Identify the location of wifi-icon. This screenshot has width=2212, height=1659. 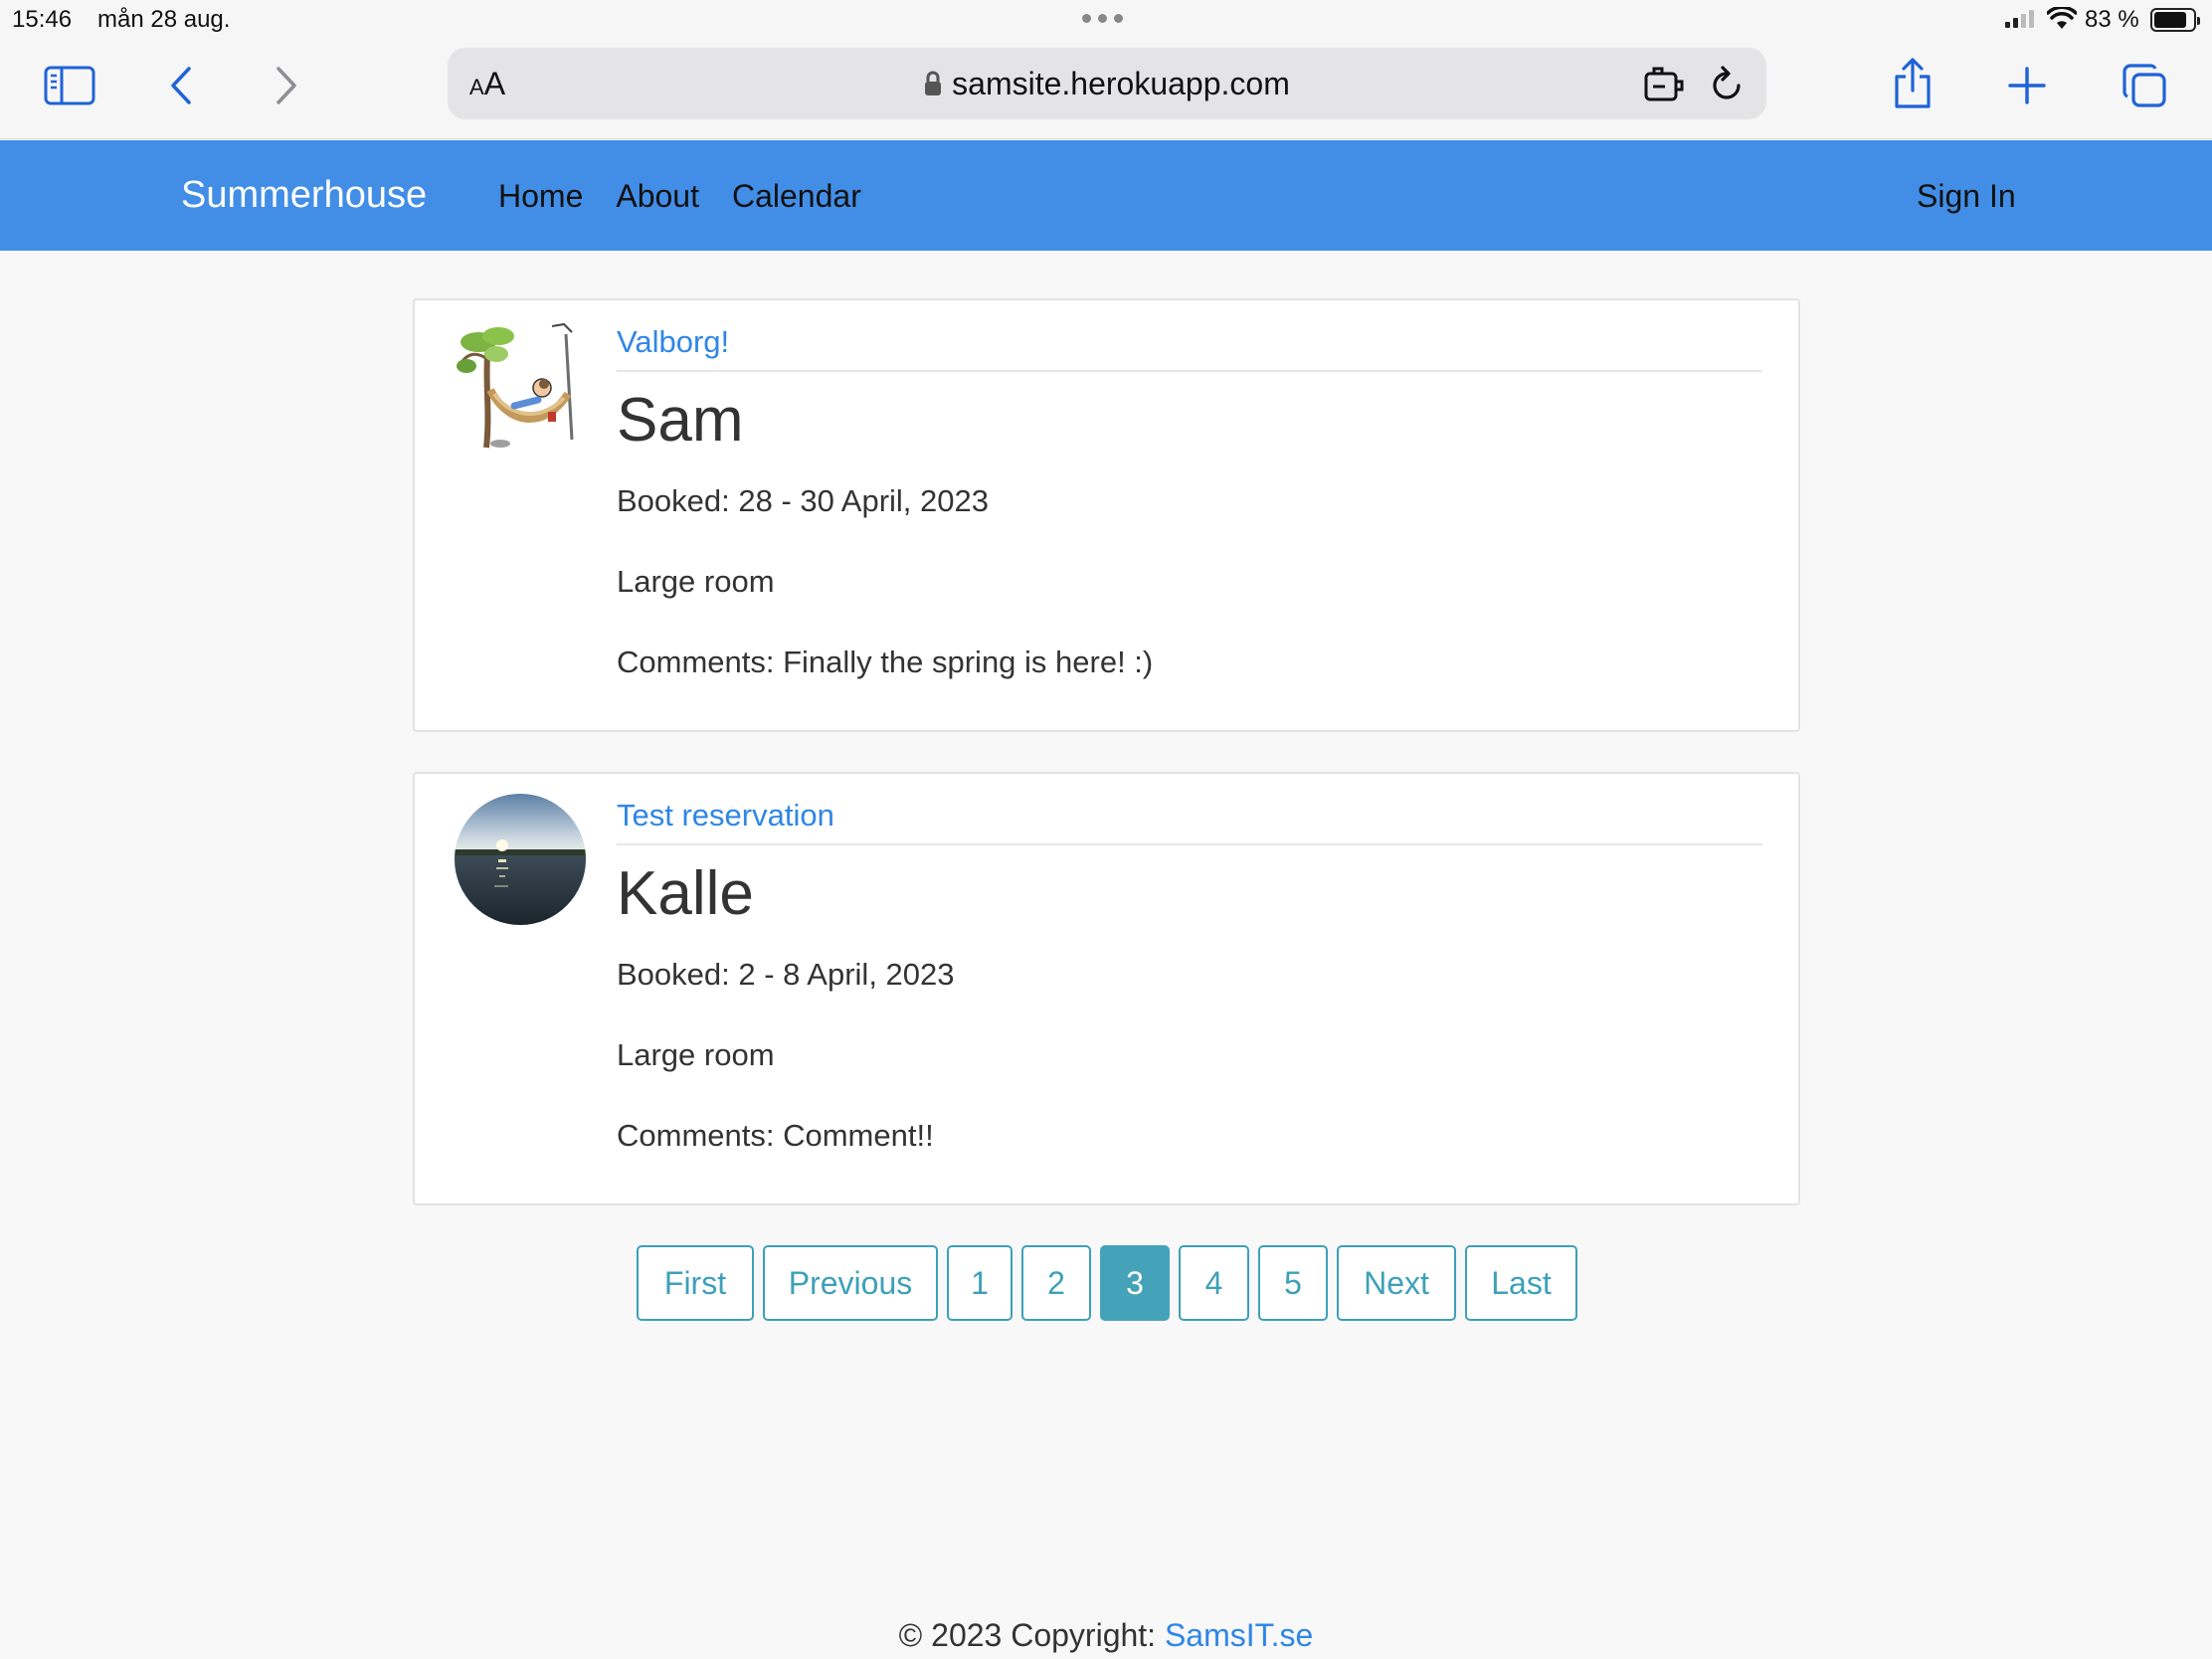
(2062, 18).